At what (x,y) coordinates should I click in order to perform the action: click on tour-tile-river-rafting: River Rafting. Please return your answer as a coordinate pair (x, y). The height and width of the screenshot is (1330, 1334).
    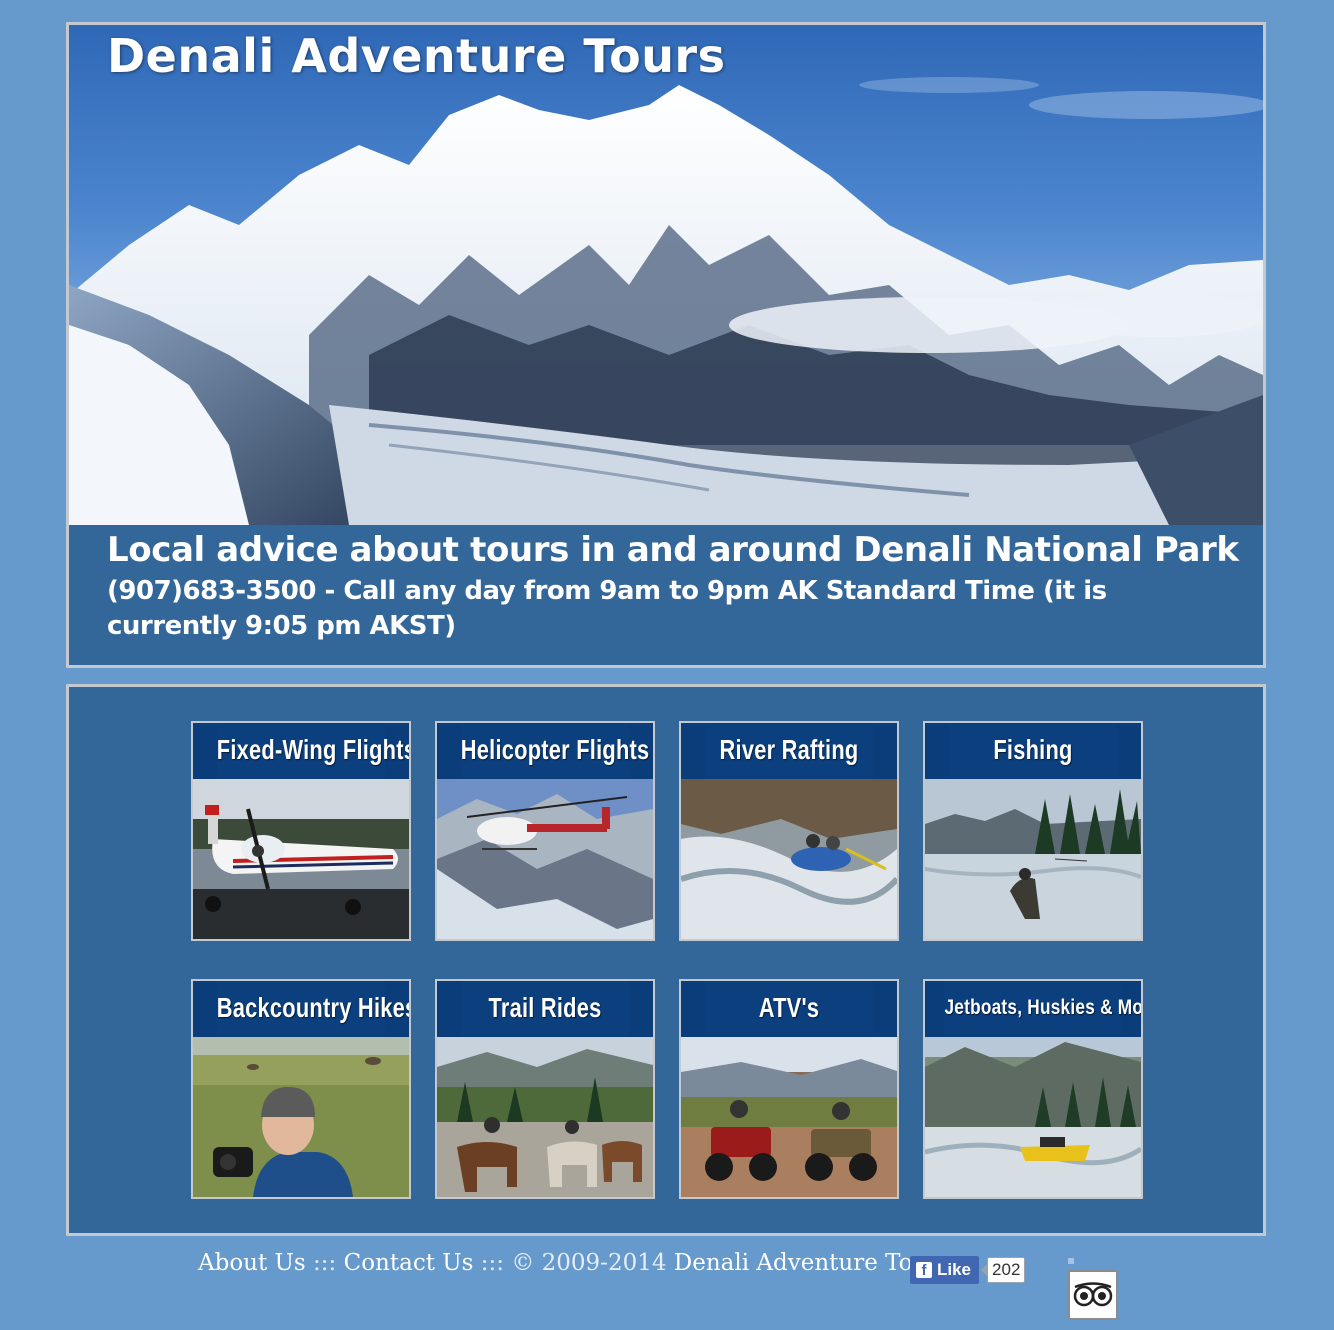
    Looking at the image, I should click on (789, 831).